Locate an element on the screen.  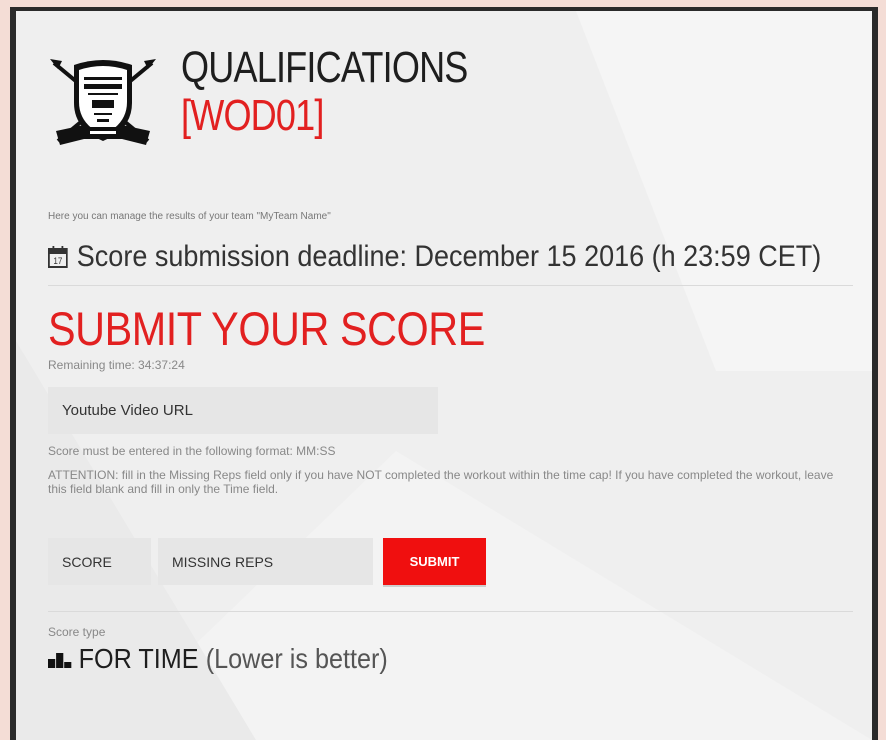
score-type-value: FOR TIME (Lower is better) is located at coordinates (218, 659).